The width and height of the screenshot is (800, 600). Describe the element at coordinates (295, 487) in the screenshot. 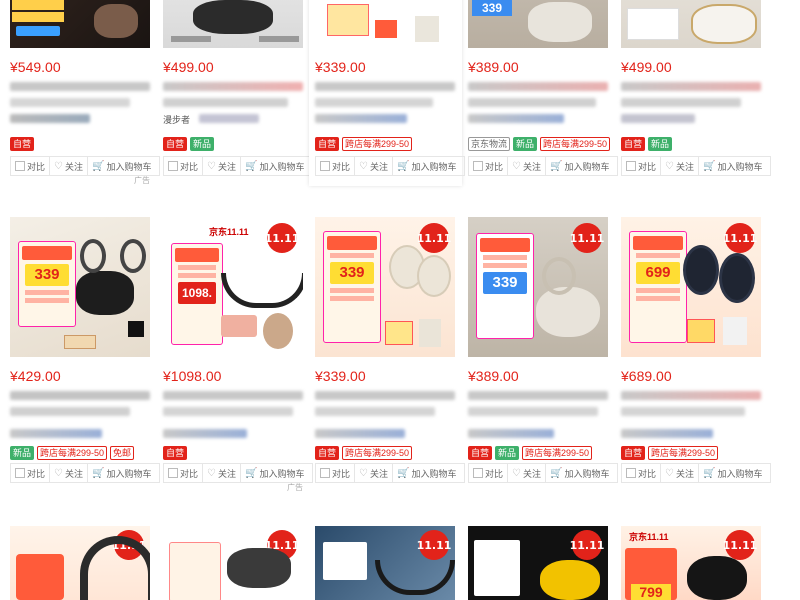

I see `ad-label: 广告` at that location.